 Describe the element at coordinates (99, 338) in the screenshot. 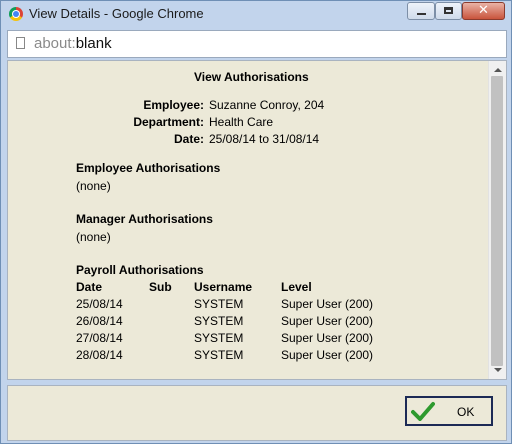

I see `row-date: 27/08/14` at that location.